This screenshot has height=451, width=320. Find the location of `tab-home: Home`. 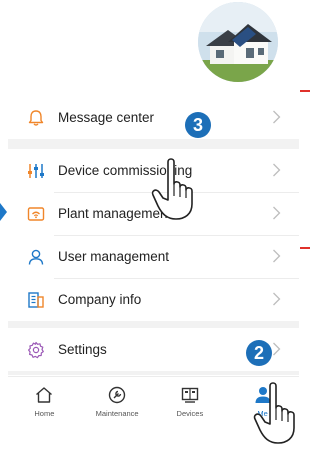

tab-home: Home is located at coordinates (44, 401).